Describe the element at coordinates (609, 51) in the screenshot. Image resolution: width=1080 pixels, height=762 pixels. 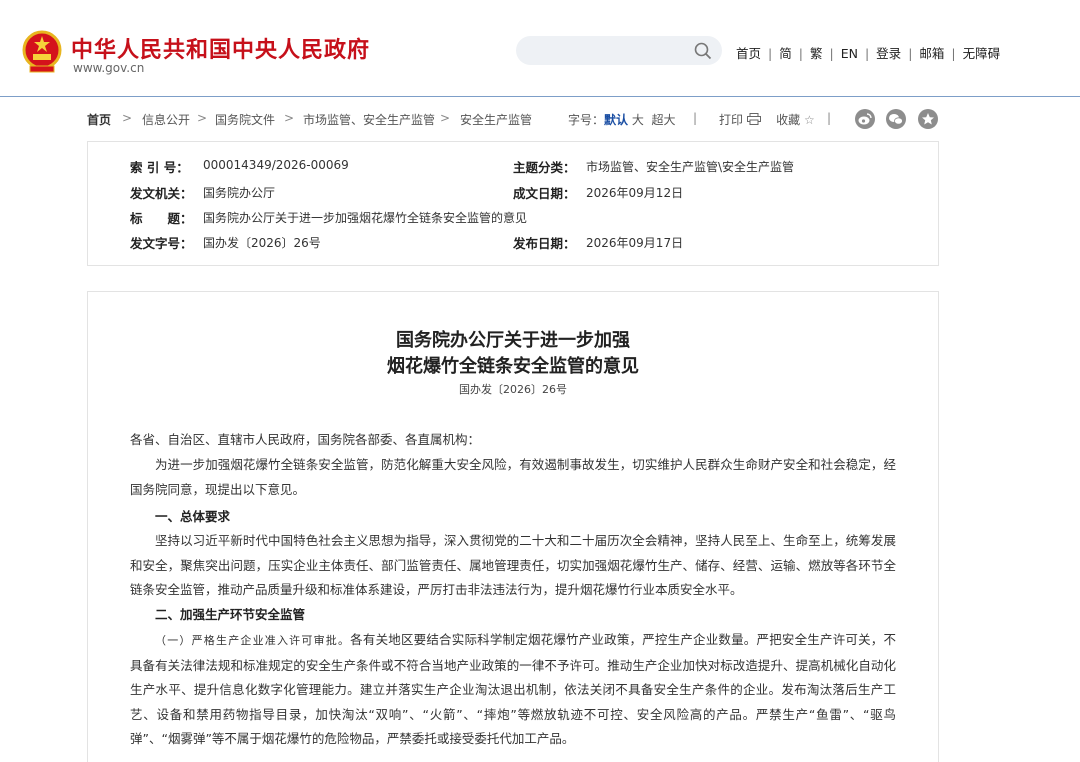
I see `search-input` at that location.